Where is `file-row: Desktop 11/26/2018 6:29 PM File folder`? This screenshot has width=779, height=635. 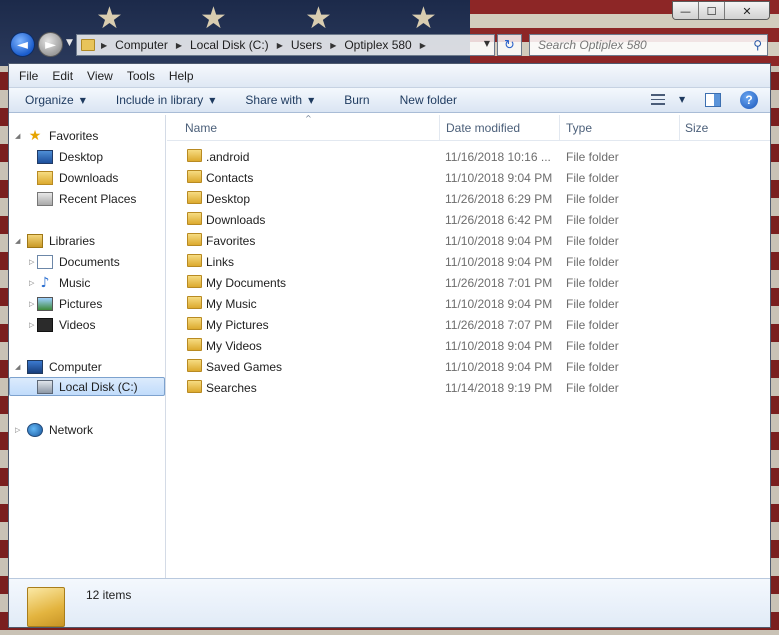 file-row: Desktop 11/26/2018 6:29 PM File folder is located at coordinates (468, 198).